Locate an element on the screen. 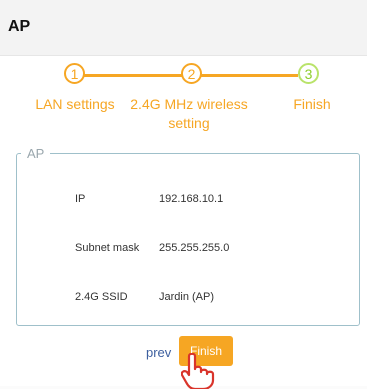 This screenshot has width=367, height=389. step-3-number: 3 is located at coordinates (308, 73).